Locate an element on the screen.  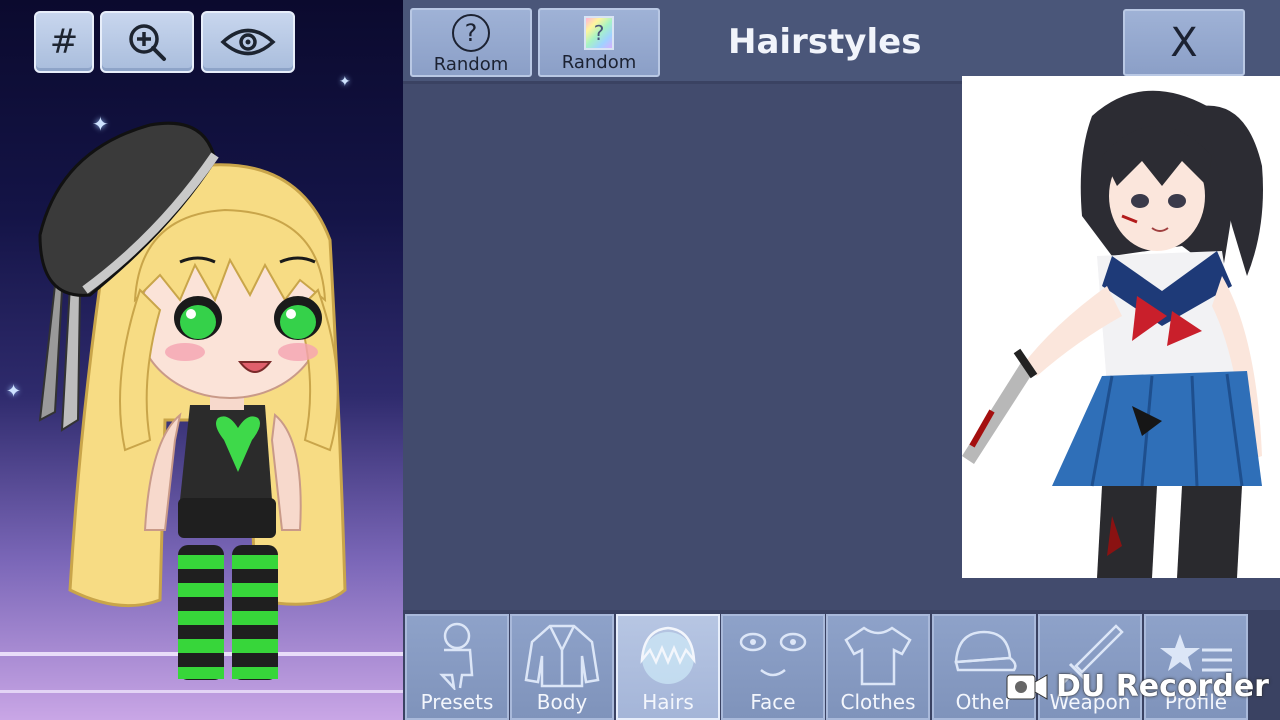
category-label: Hairs is located at coordinates (668, 702).